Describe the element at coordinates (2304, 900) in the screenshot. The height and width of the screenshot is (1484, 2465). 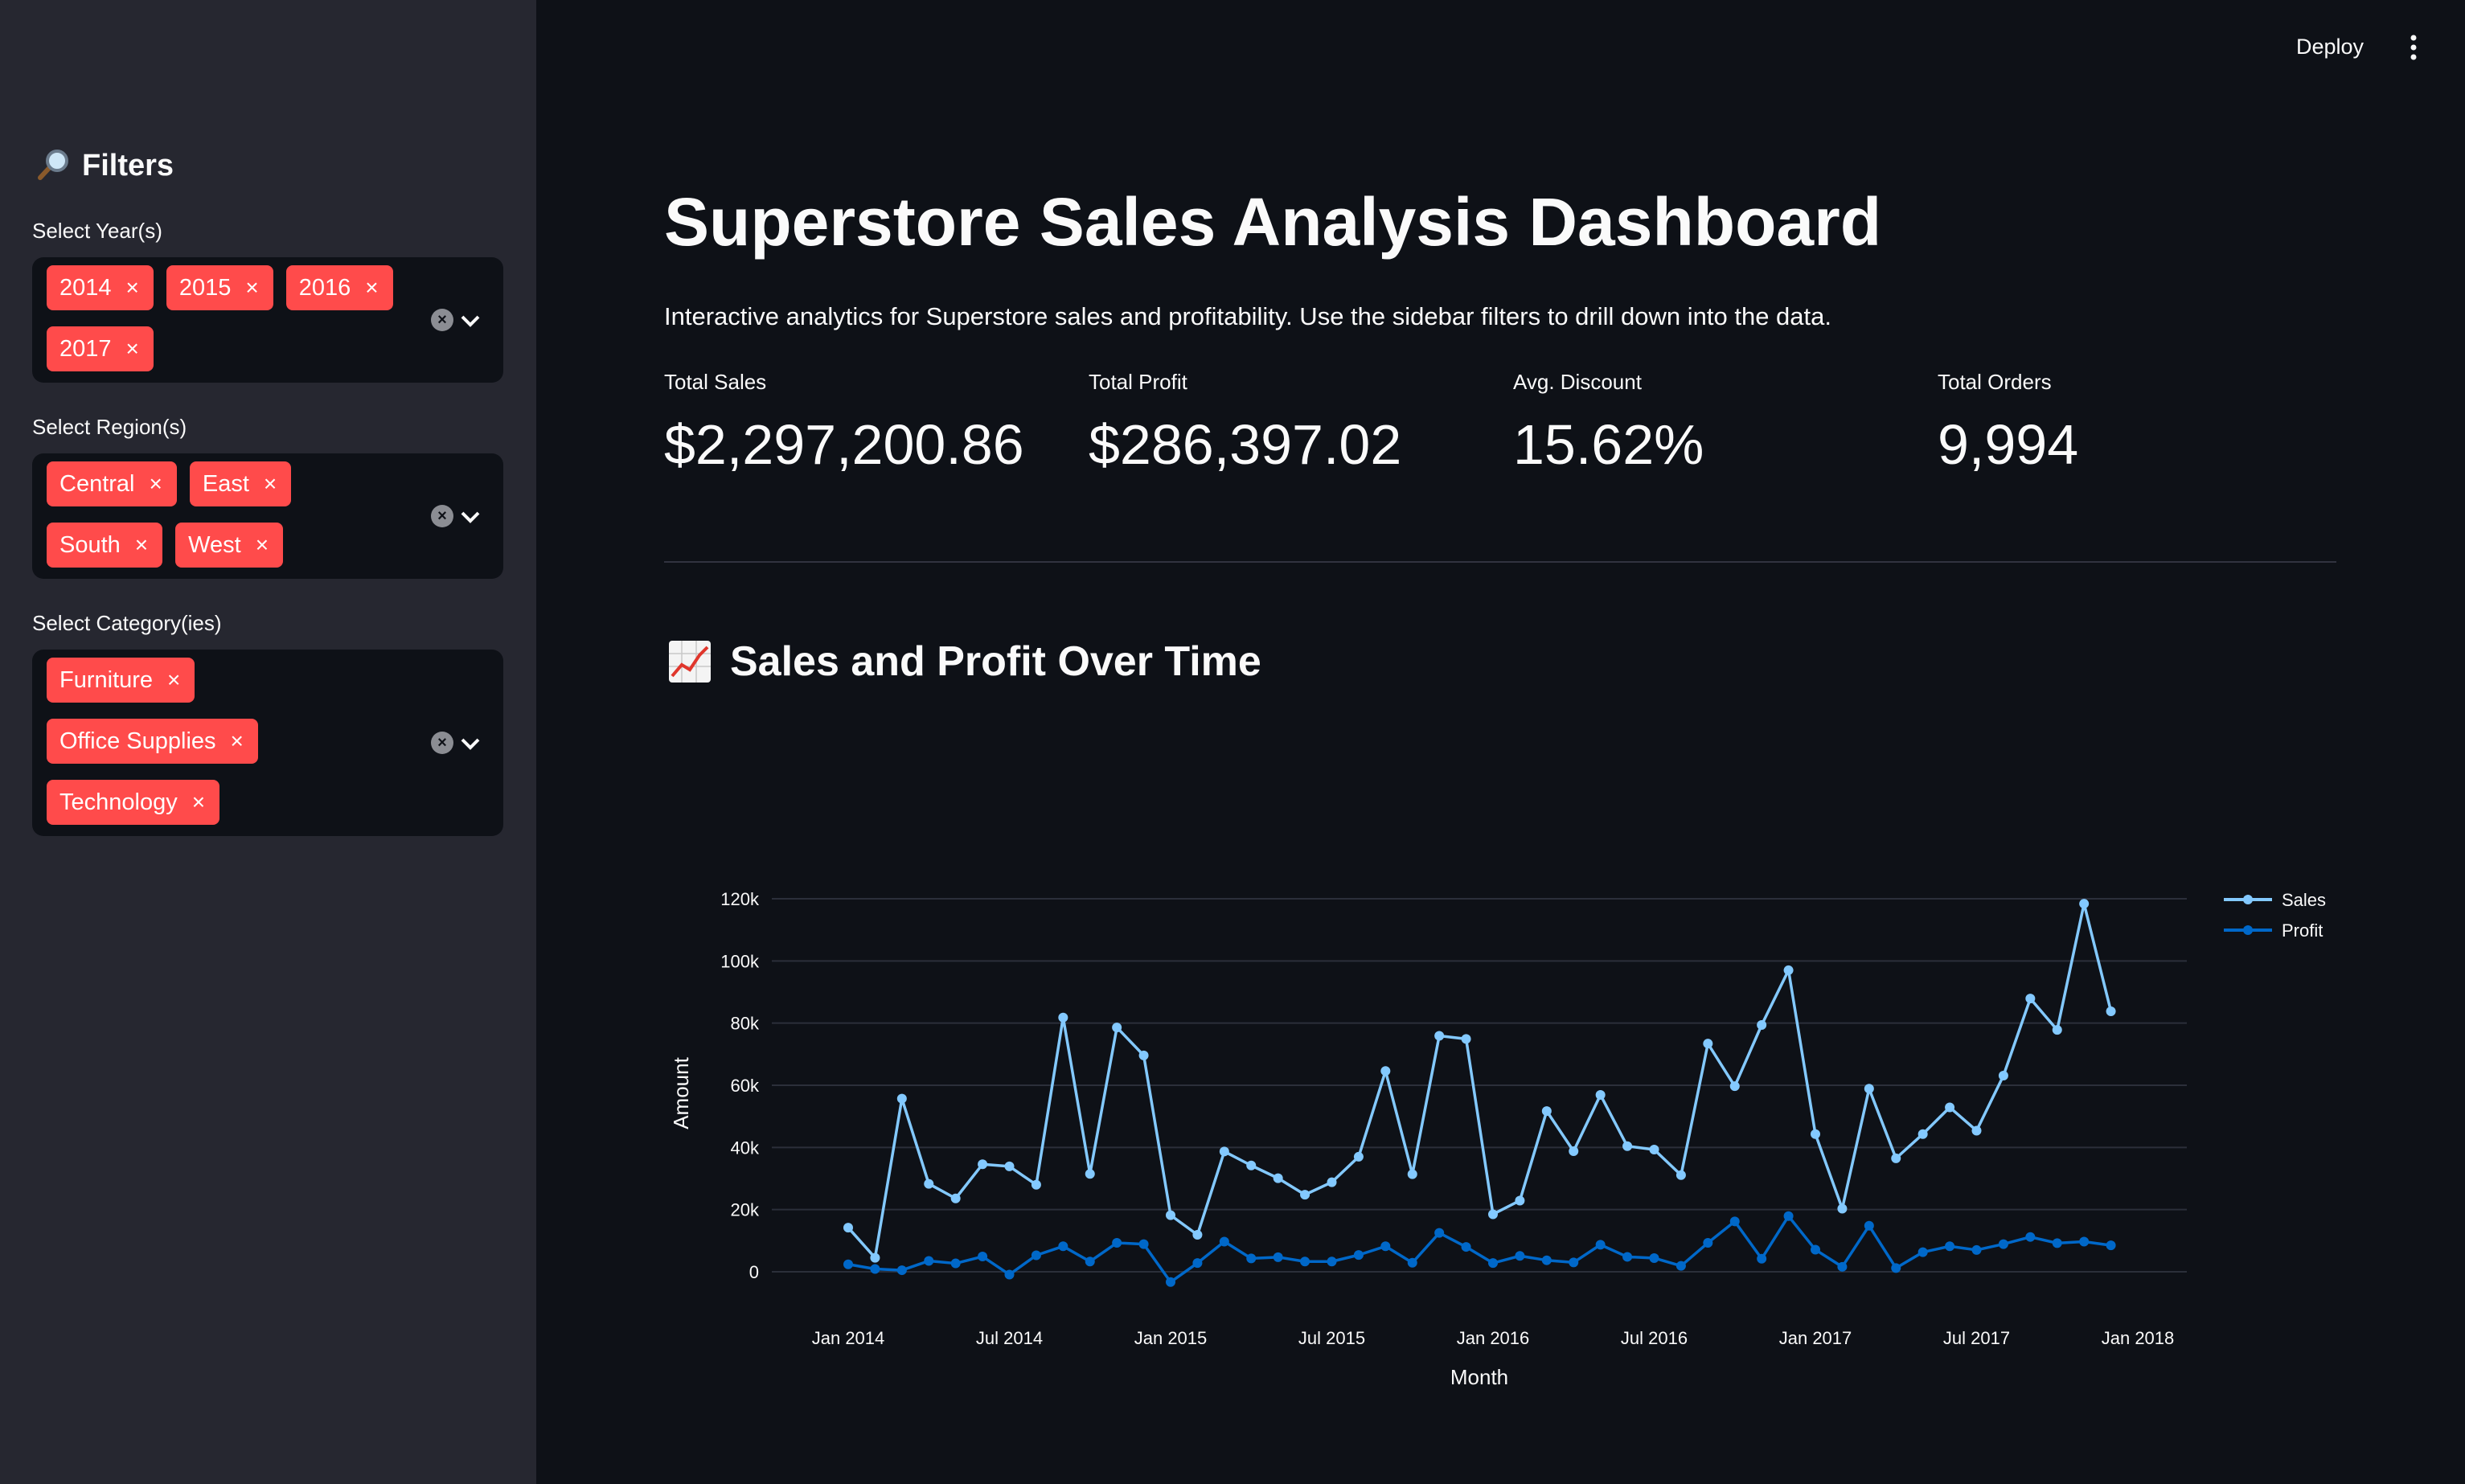
I see `legend-label: Sales` at that location.